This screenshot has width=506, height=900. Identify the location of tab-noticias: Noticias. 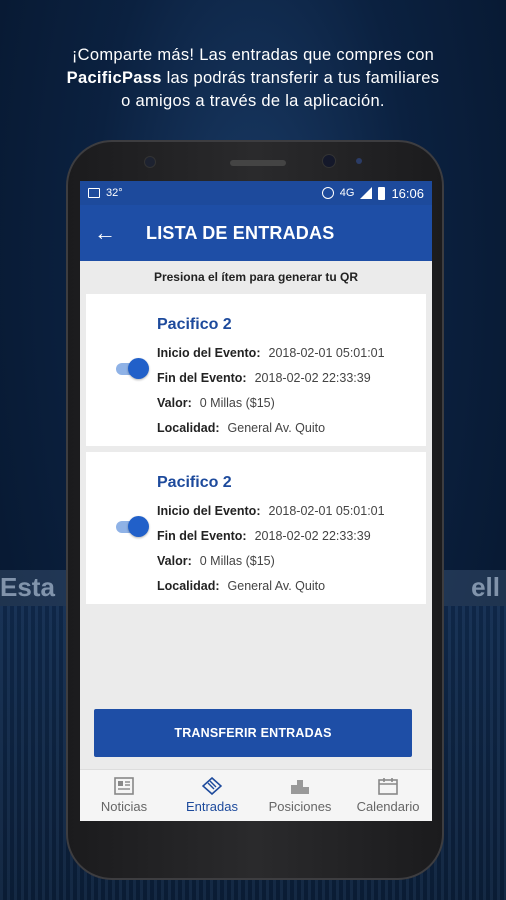
(124, 795).